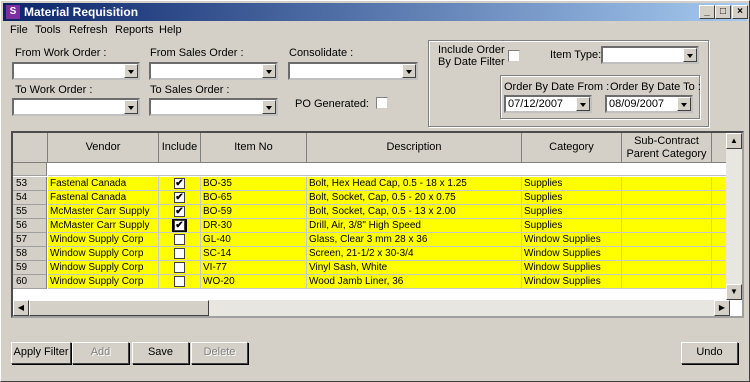  What do you see at coordinates (103, 148) in the screenshot?
I see `column-header-vendor: Vendor` at bounding box center [103, 148].